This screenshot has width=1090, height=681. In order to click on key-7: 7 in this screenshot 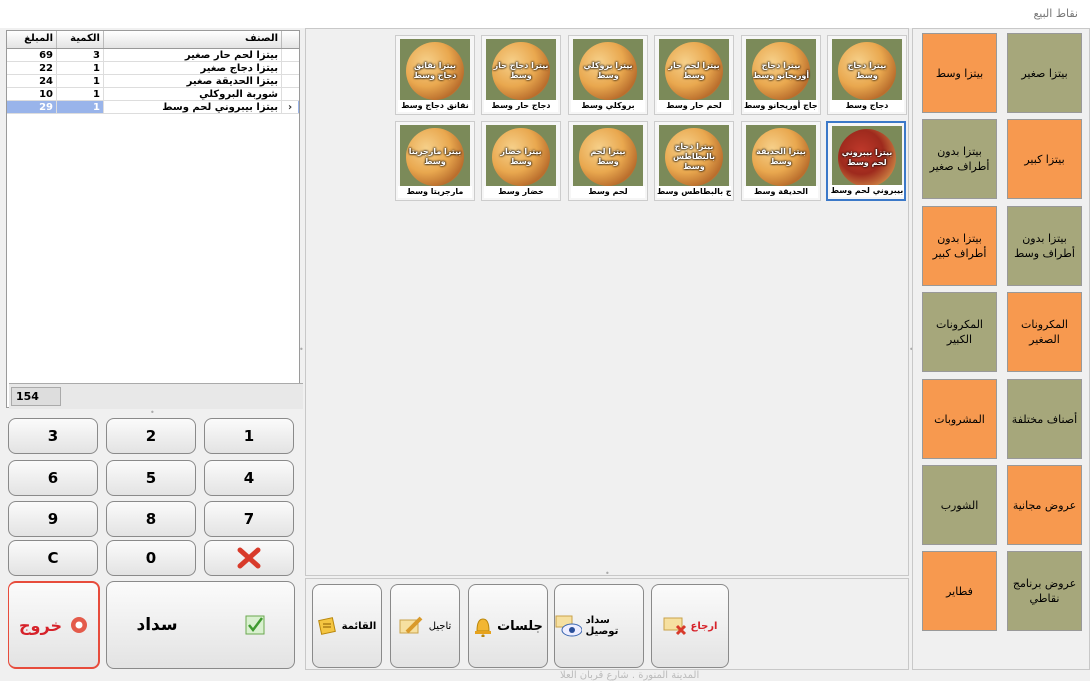, I will do `click(249, 519)`.